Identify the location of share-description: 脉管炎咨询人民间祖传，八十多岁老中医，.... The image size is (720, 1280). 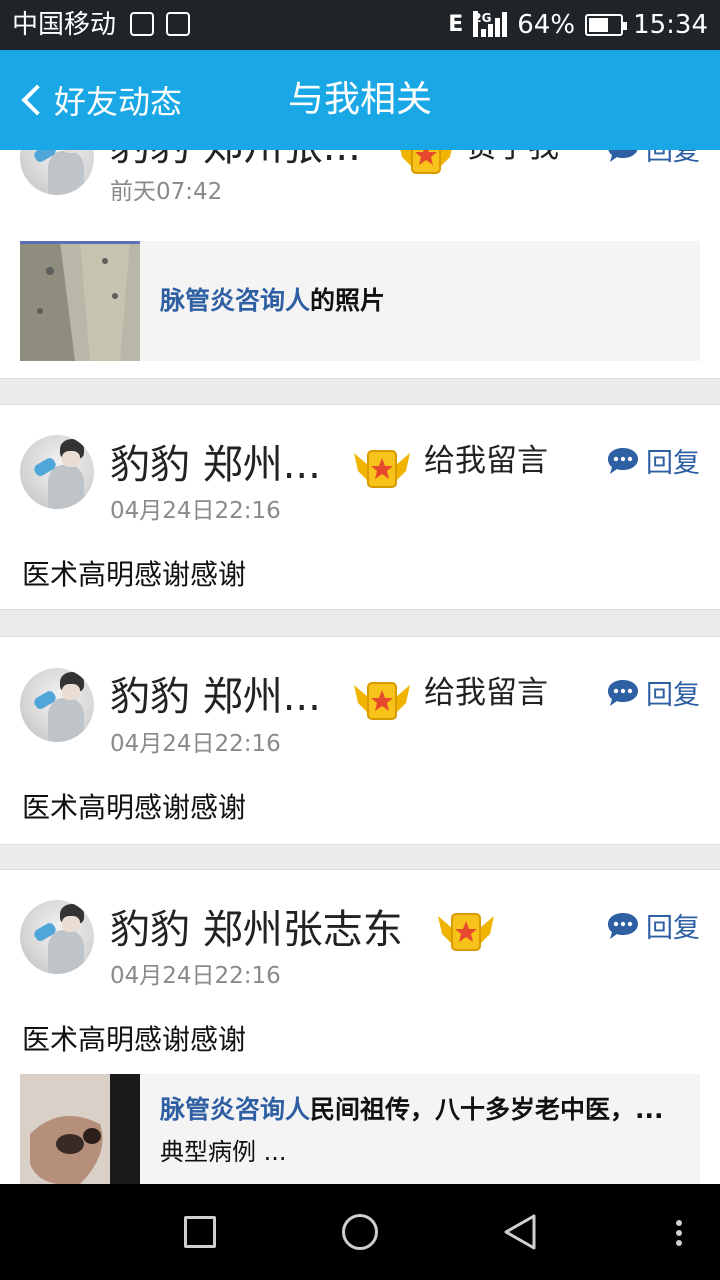
(412, 1110).